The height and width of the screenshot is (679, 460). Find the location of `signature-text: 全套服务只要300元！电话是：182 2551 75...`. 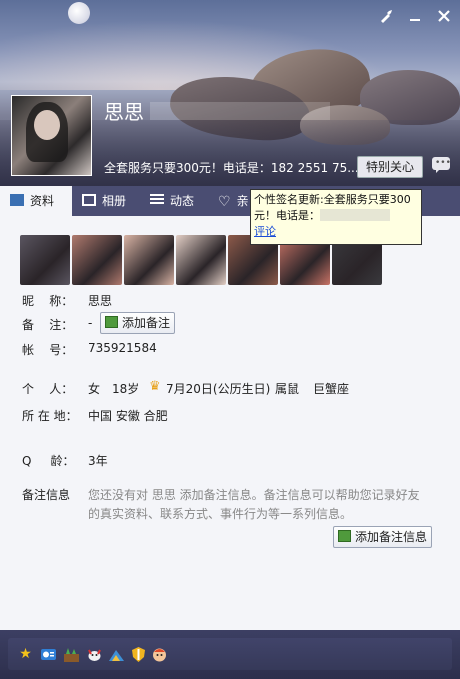

signature-text: 全套服务只要300元！电话是：182 2551 75... is located at coordinates (231, 167).